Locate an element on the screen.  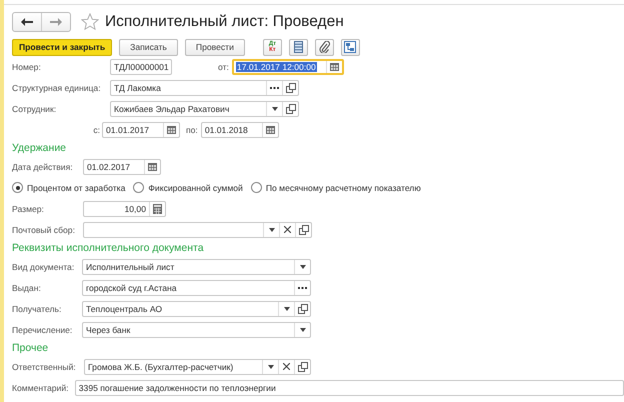
field-label: Перечисление: is located at coordinates (43, 329).